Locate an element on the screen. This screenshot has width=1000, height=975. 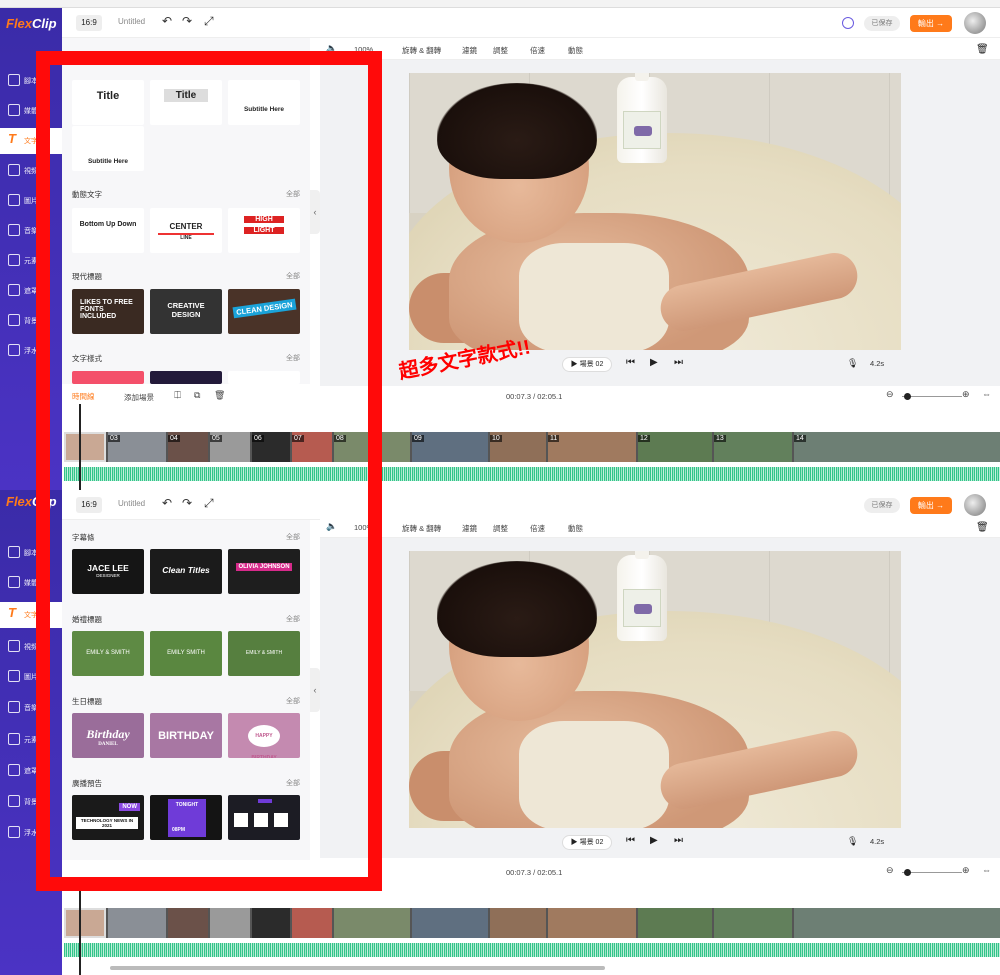
filter-button: 濾鏡 is located at coordinates (469, 528).